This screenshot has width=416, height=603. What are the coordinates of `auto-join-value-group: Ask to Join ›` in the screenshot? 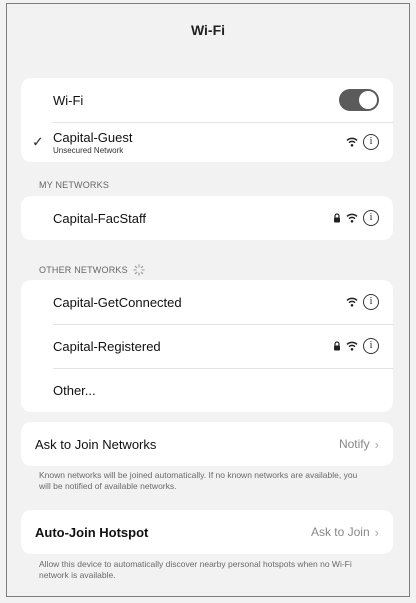 It's located at (345, 532).